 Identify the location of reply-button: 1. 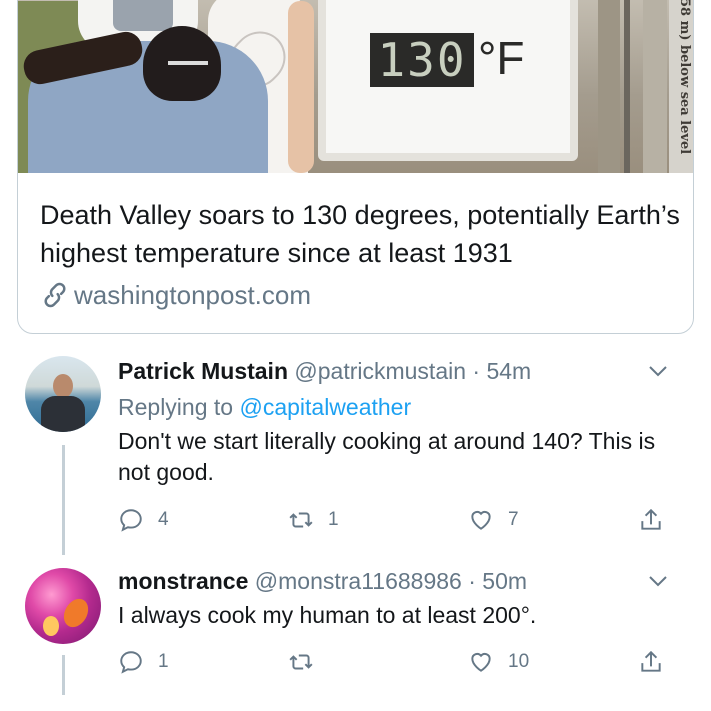
(143, 662).